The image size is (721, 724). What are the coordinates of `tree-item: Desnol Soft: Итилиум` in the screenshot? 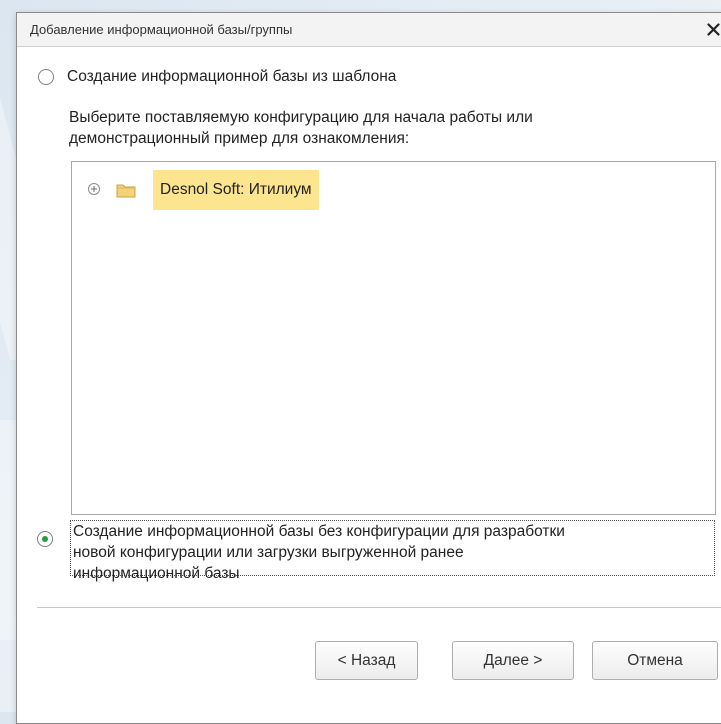 It's located at (222, 190).